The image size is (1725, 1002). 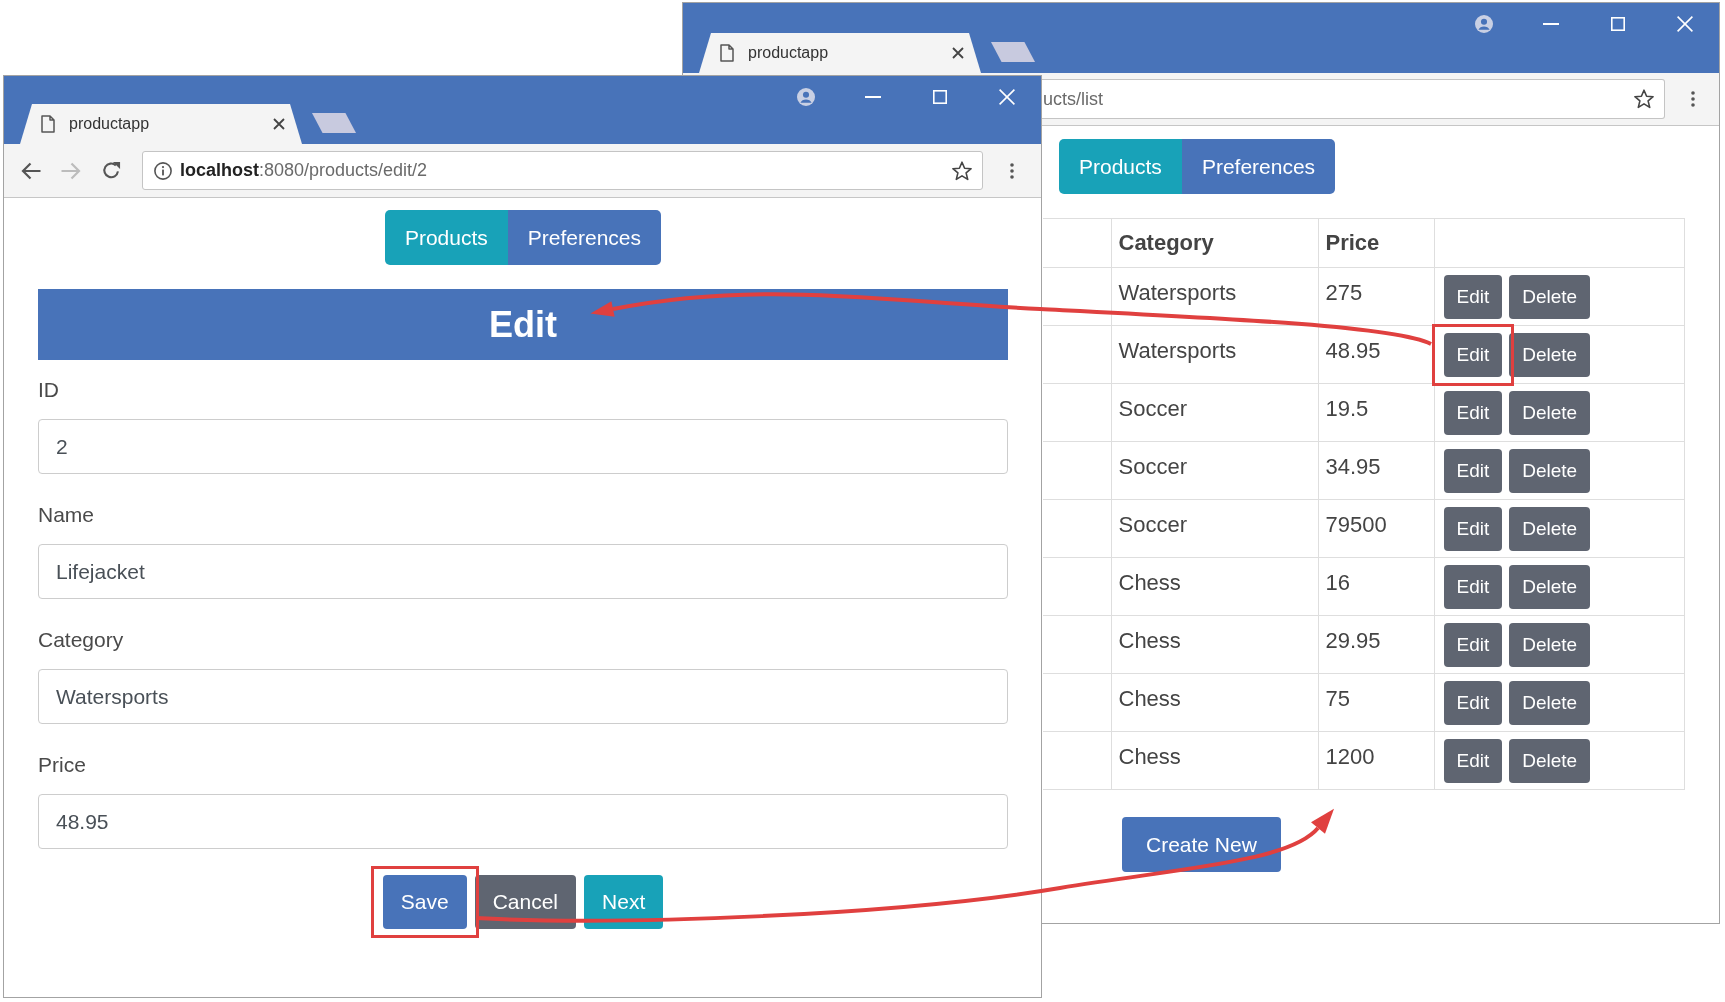 What do you see at coordinates (523, 821) in the screenshot?
I see `text-field: 48.95` at bounding box center [523, 821].